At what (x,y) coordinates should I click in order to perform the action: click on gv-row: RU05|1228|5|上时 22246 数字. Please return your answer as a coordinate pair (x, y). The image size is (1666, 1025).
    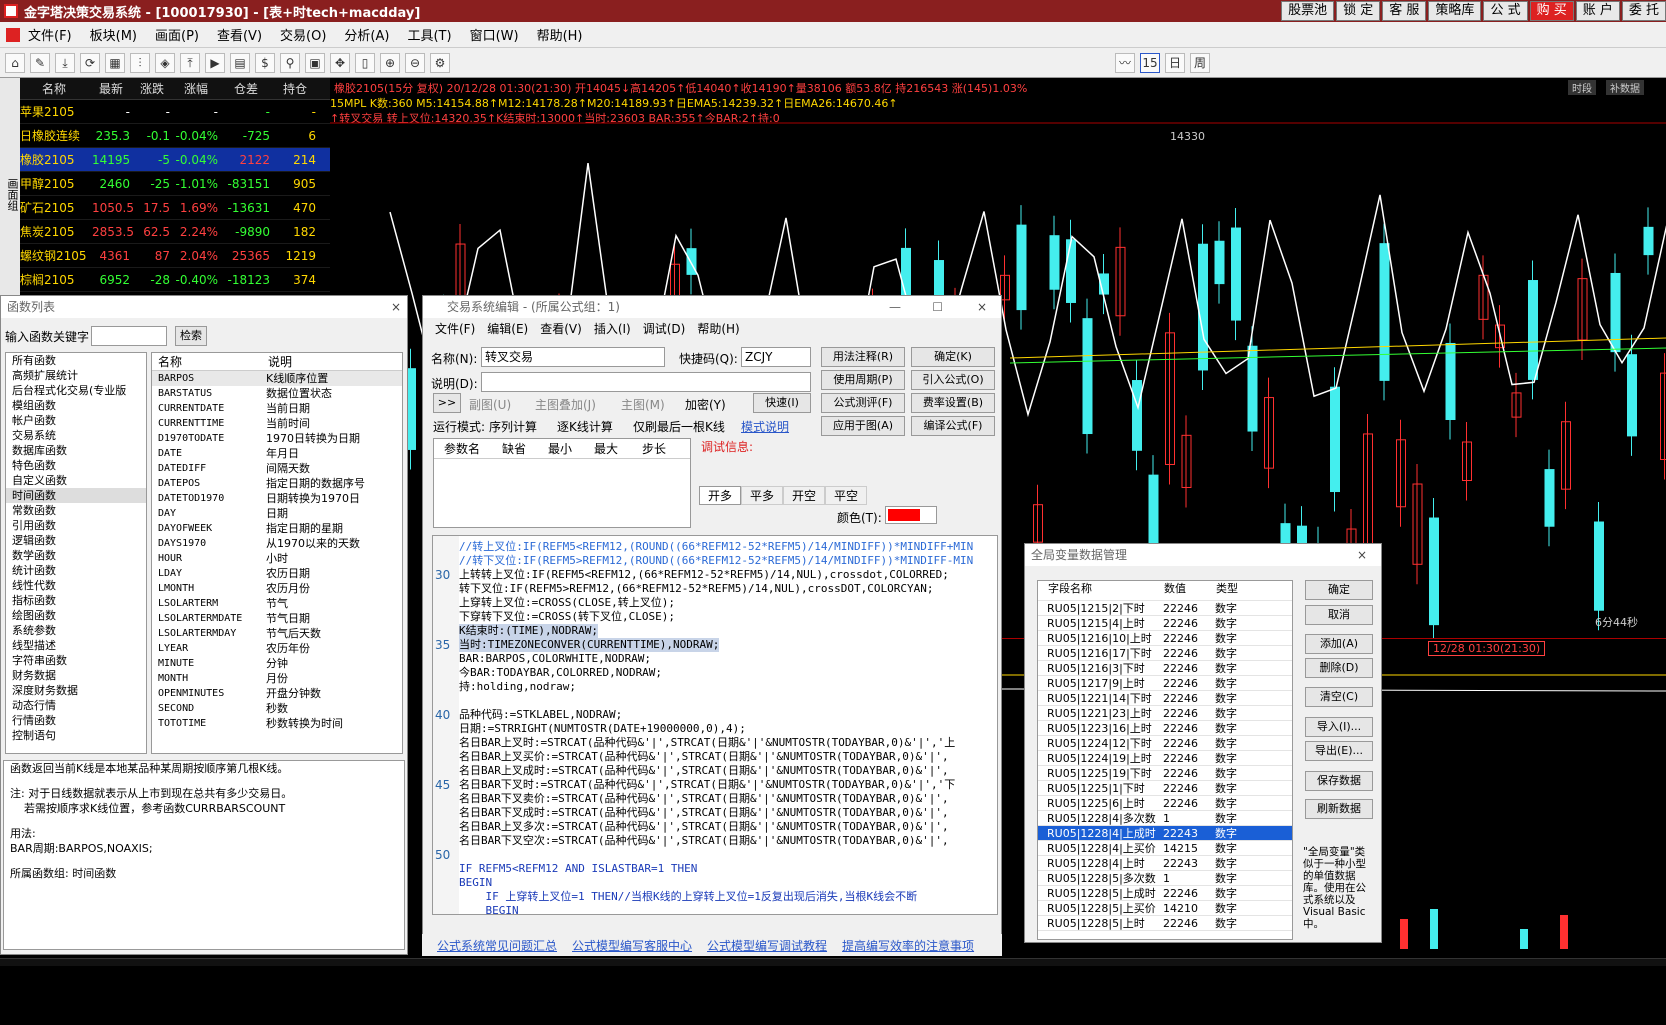
    Looking at the image, I should click on (1165, 923).